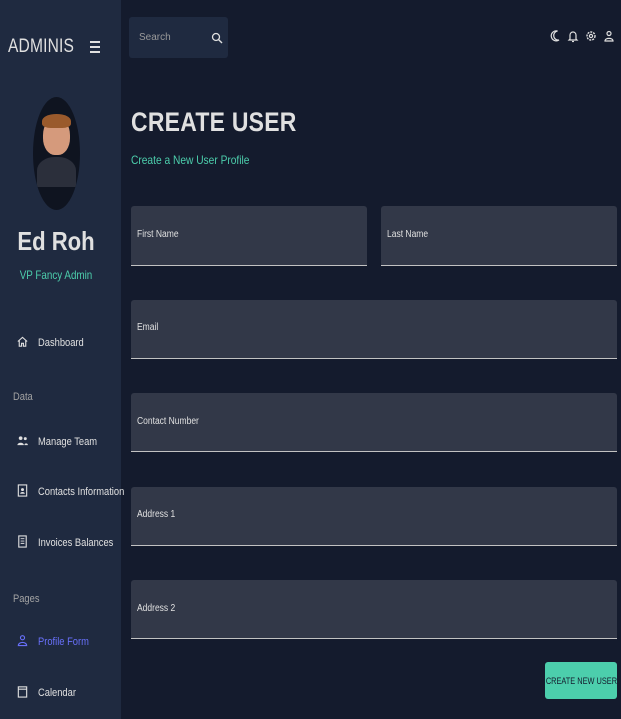  What do you see at coordinates (81, 492) in the screenshot?
I see `sidebar-item-label: Contacts Information` at bounding box center [81, 492].